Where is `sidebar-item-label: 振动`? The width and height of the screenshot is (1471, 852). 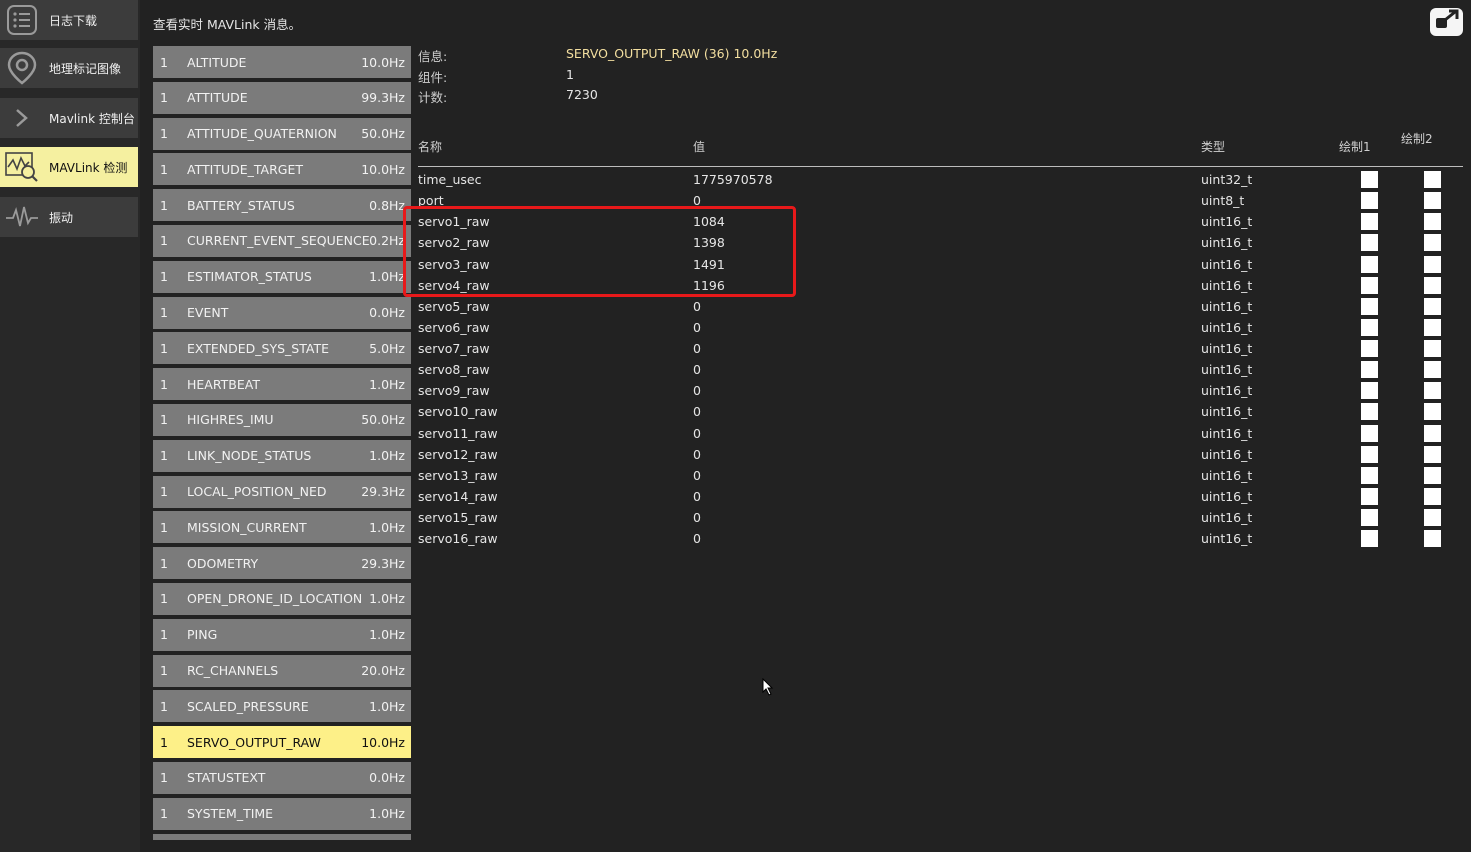 sidebar-item-label: 振动 is located at coordinates (61, 217).